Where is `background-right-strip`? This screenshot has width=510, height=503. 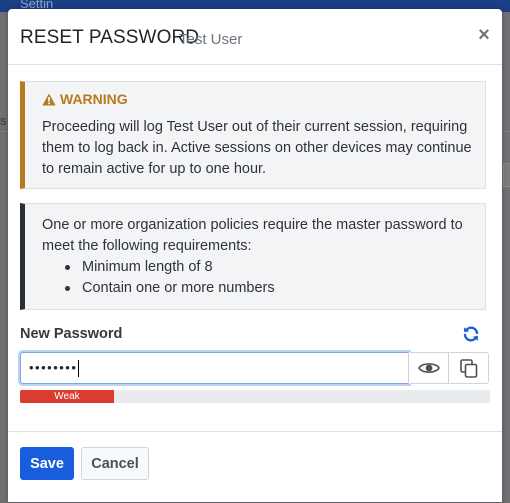
background-right-strip is located at coordinates (506, 257).